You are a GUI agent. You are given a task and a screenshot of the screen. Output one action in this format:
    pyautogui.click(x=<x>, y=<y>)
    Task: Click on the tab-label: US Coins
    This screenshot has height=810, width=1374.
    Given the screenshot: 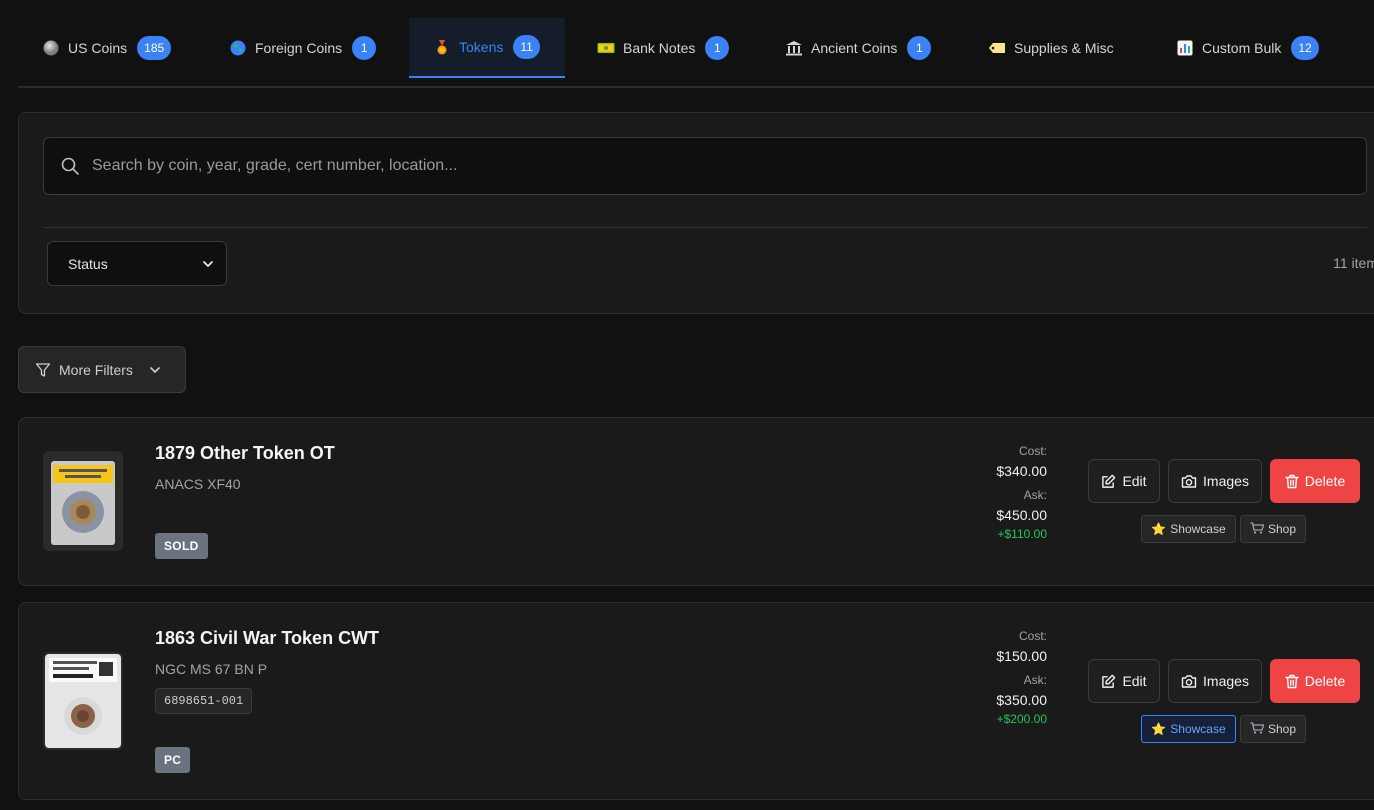 What is the action you would take?
    pyautogui.click(x=98, y=48)
    